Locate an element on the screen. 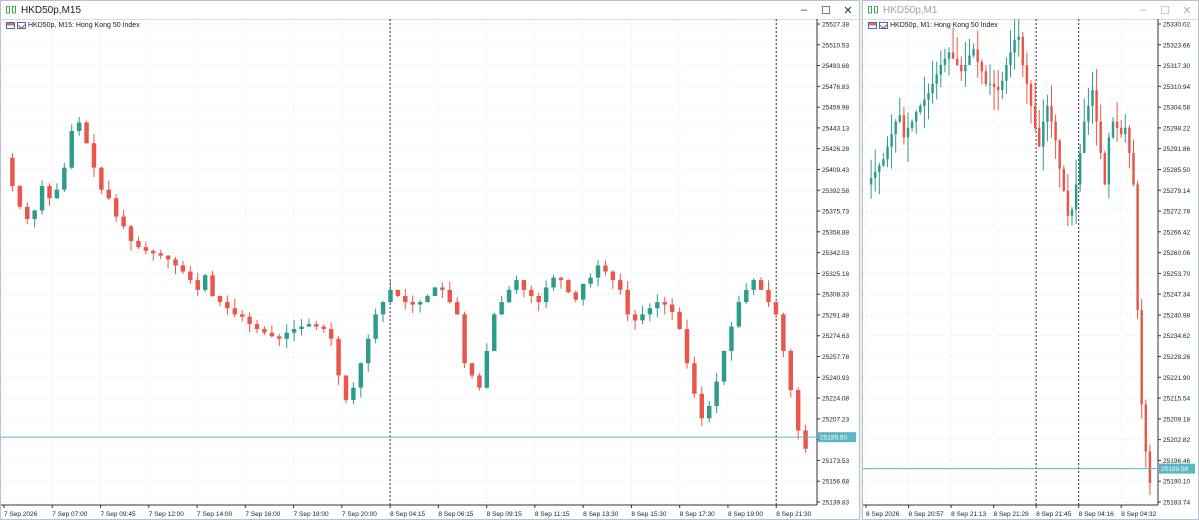  window-titlebar: ⌷⌷ HKD50p,M15 – ☐ ✕ is located at coordinates (430, 10).